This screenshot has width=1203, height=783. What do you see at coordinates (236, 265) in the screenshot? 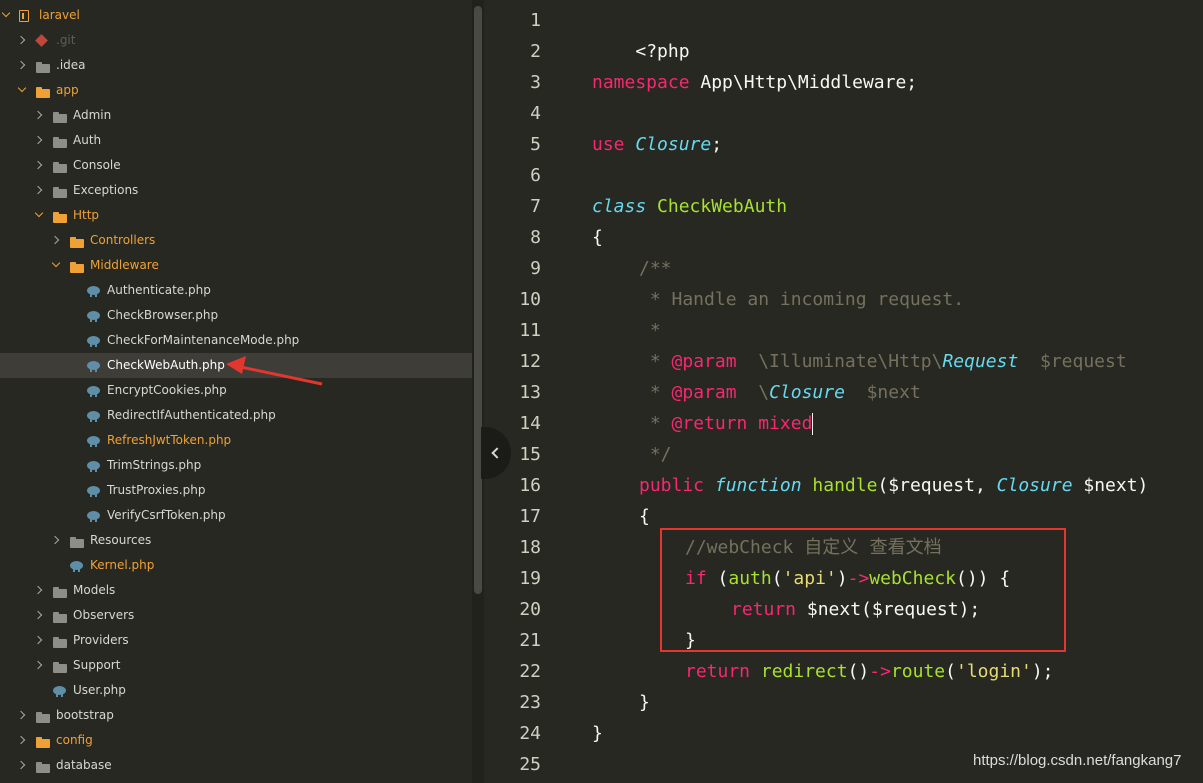
I see `tree-item-middleware: Middleware` at bounding box center [236, 265].